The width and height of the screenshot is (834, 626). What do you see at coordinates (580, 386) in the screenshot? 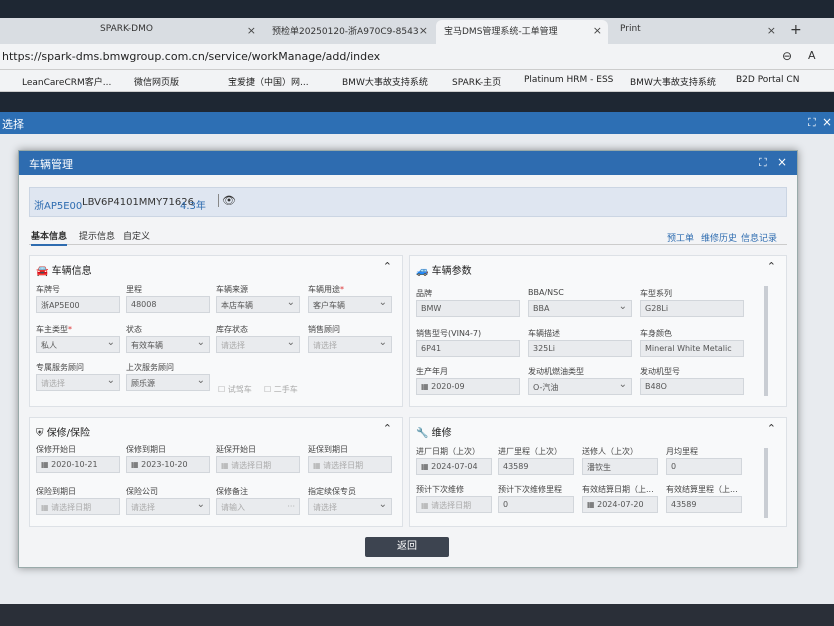
I see `fuel-type-select: O-汽油` at bounding box center [580, 386].